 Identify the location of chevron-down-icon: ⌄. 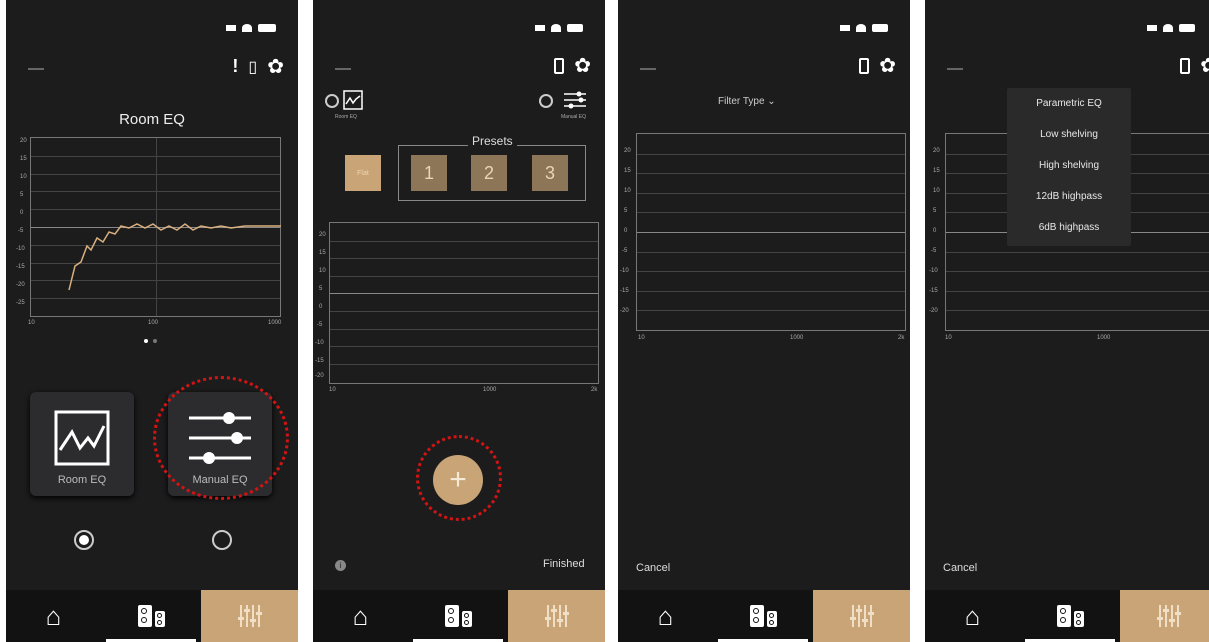
(771, 101).